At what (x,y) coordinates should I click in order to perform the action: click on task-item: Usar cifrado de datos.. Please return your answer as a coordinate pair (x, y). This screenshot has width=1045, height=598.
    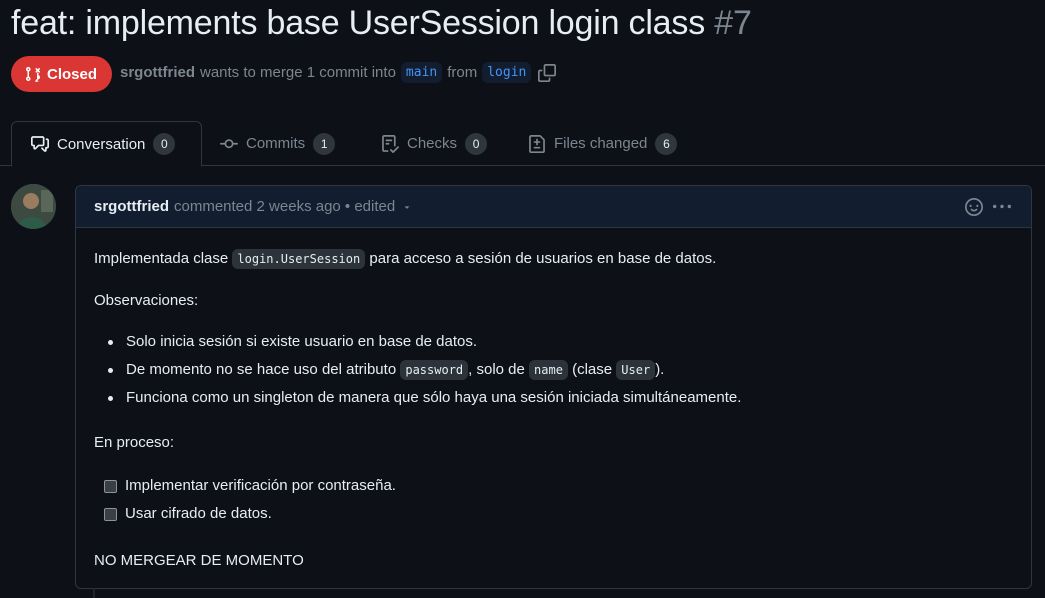
    Looking at the image, I should click on (553, 514).